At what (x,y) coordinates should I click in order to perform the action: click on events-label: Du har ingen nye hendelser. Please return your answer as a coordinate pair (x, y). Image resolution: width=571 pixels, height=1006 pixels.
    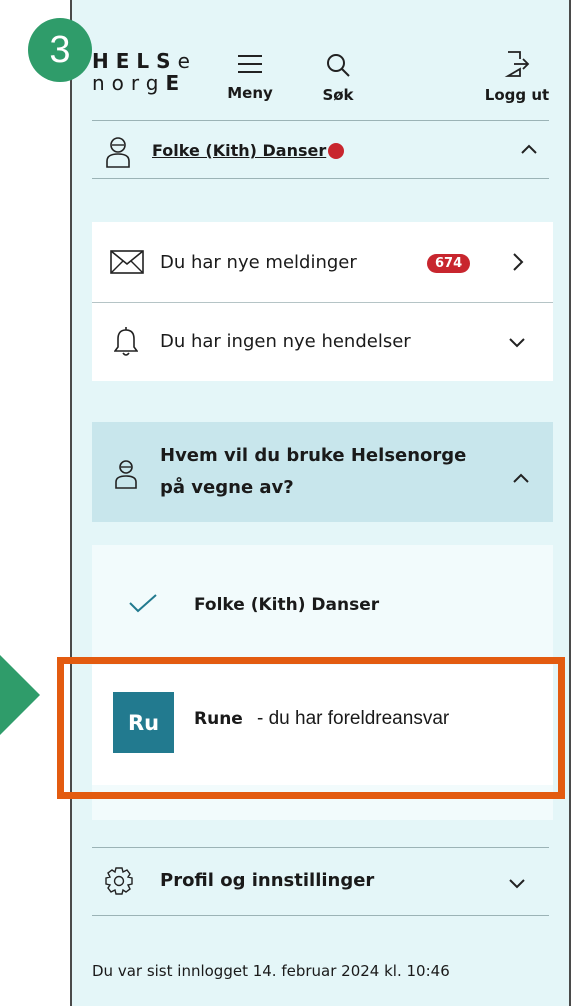
    Looking at the image, I should click on (285, 341).